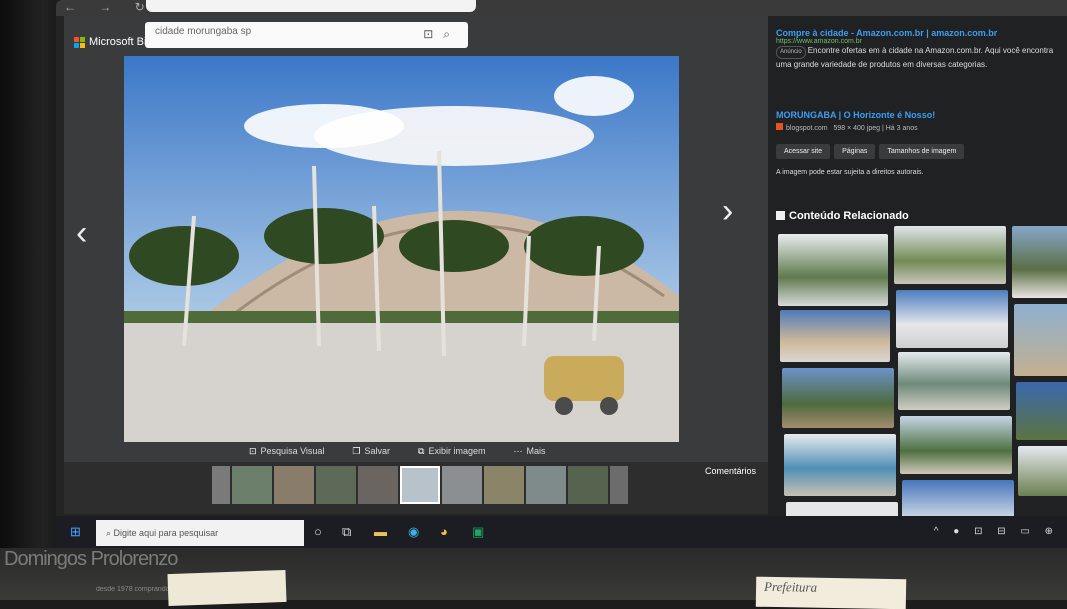 The image size is (1067, 609). What do you see at coordinates (91, 559) in the screenshot?
I see `desk-sign: Domingos Prolorenzo` at bounding box center [91, 559].